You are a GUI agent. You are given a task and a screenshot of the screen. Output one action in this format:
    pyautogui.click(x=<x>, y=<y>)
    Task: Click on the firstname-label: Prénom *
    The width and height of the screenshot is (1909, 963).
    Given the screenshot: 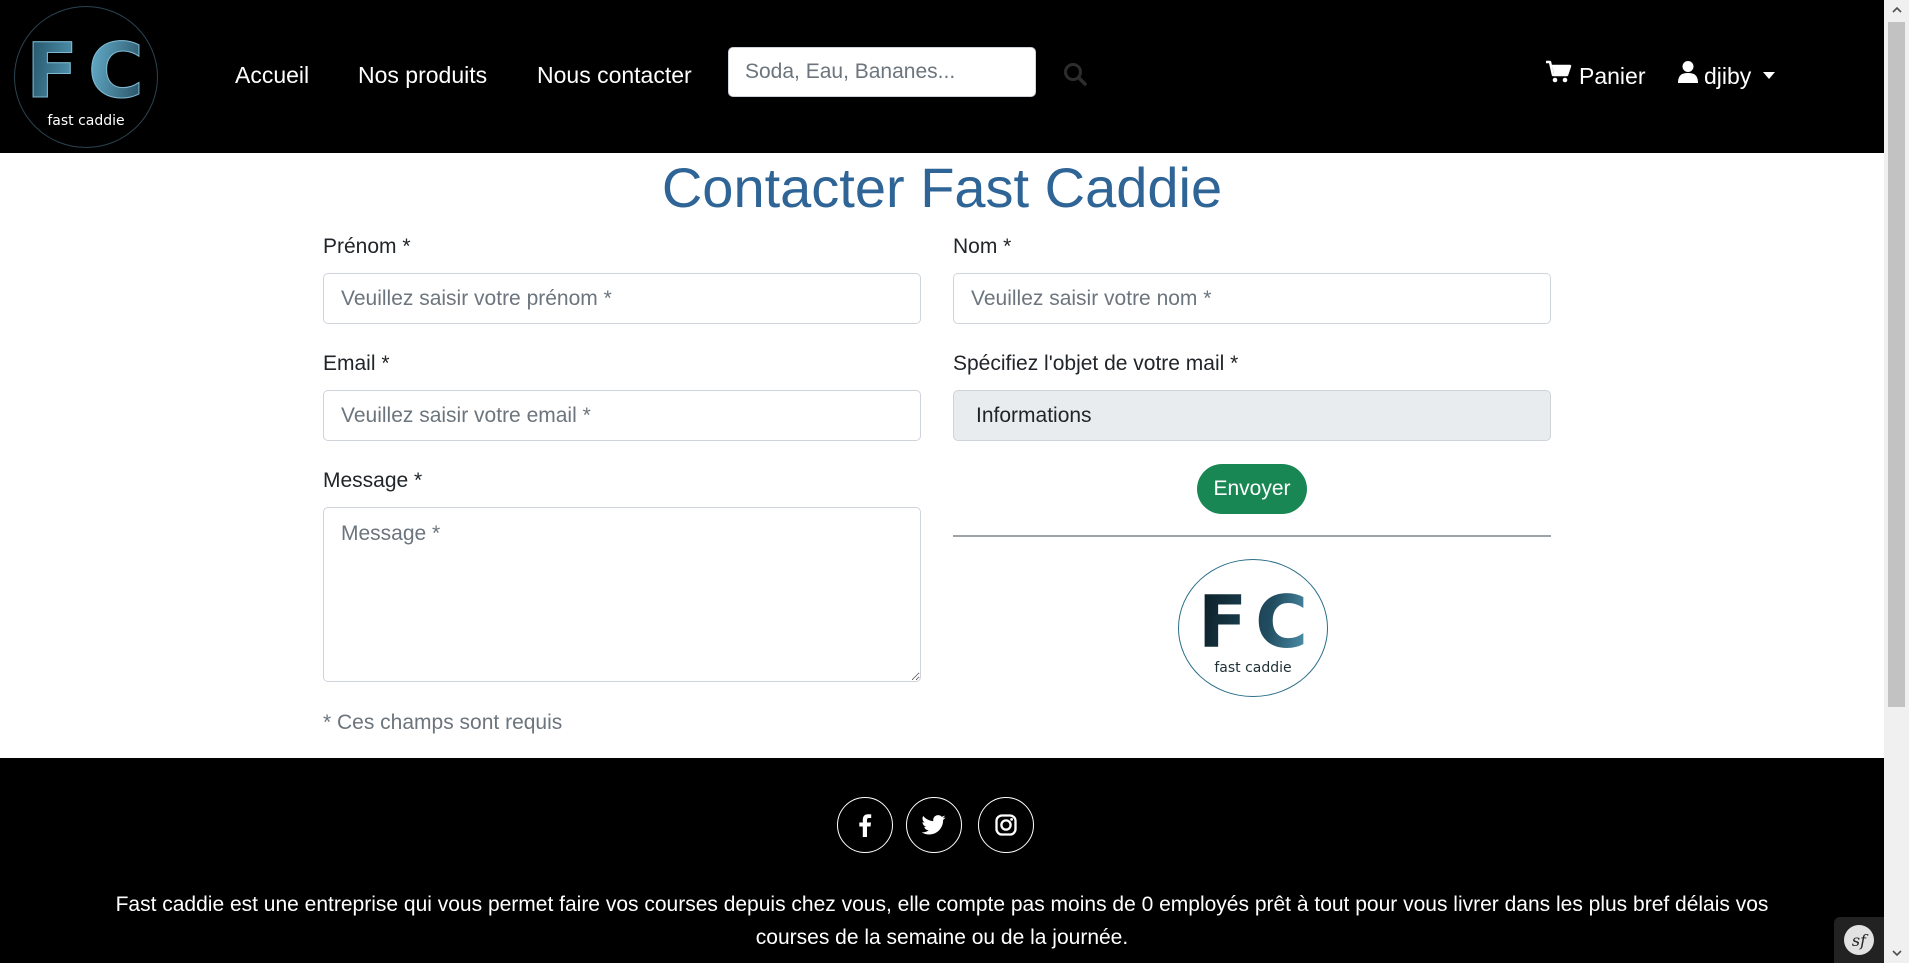 What is the action you would take?
    pyautogui.click(x=367, y=246)
    